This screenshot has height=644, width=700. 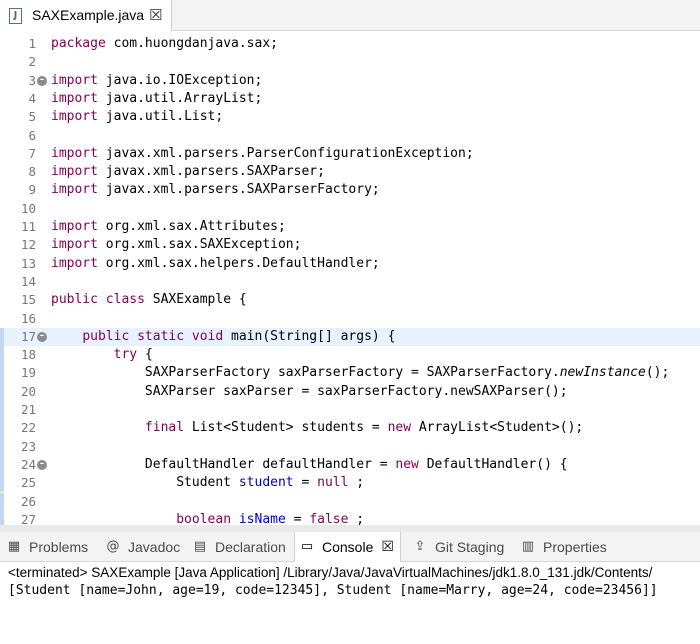 I want to click on code-line: 4 import java.util.ArrayList;, so click(x=350, y=99).